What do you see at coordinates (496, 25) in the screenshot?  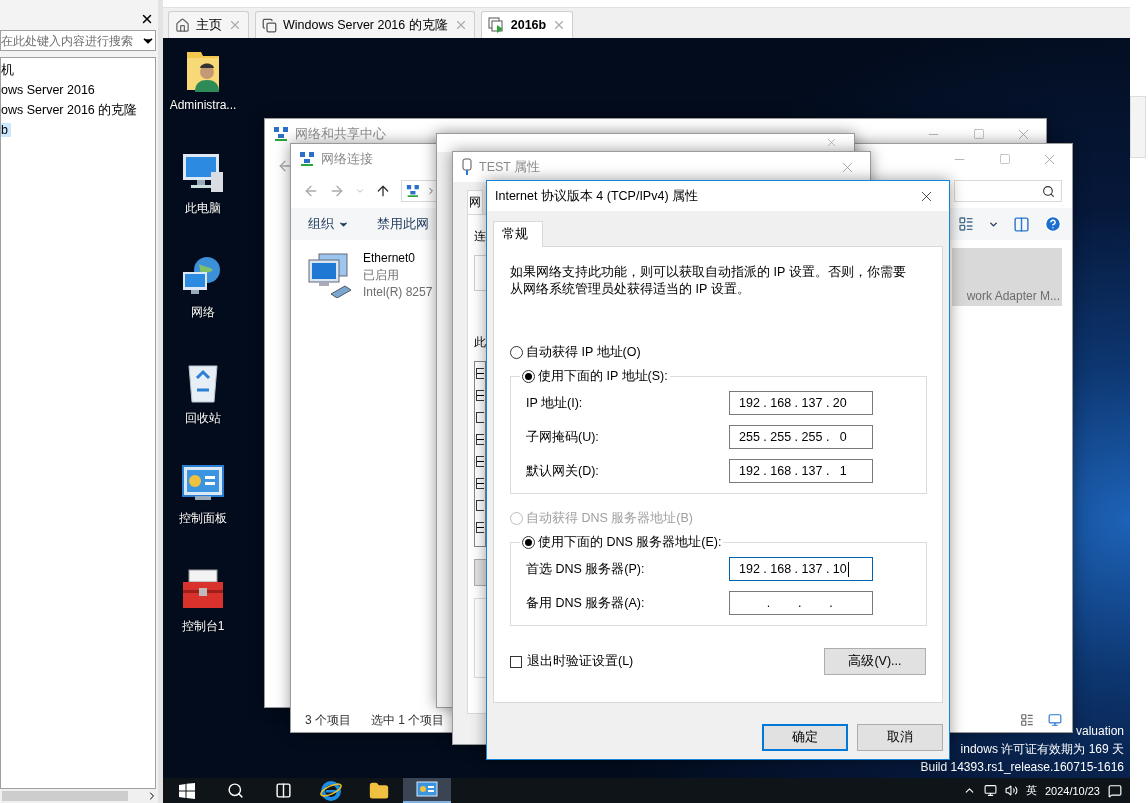 I see `running-machine-icon` at bounding box center [496, 25].